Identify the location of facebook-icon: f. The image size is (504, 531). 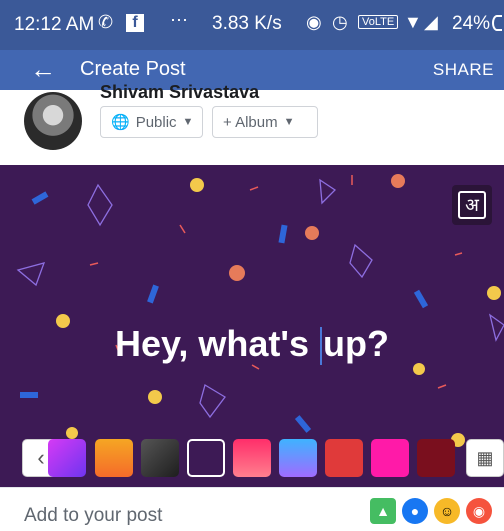
(135, 23).